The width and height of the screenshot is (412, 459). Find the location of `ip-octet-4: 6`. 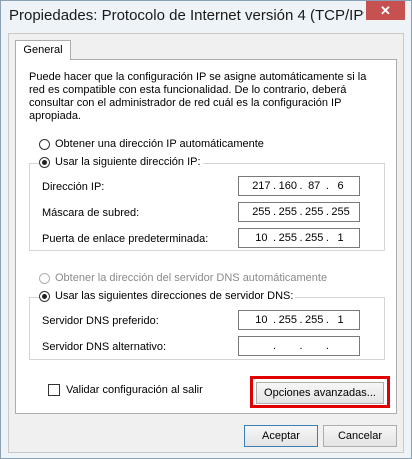

ip-octet-4: 6 is located at coordinates (340, 186).